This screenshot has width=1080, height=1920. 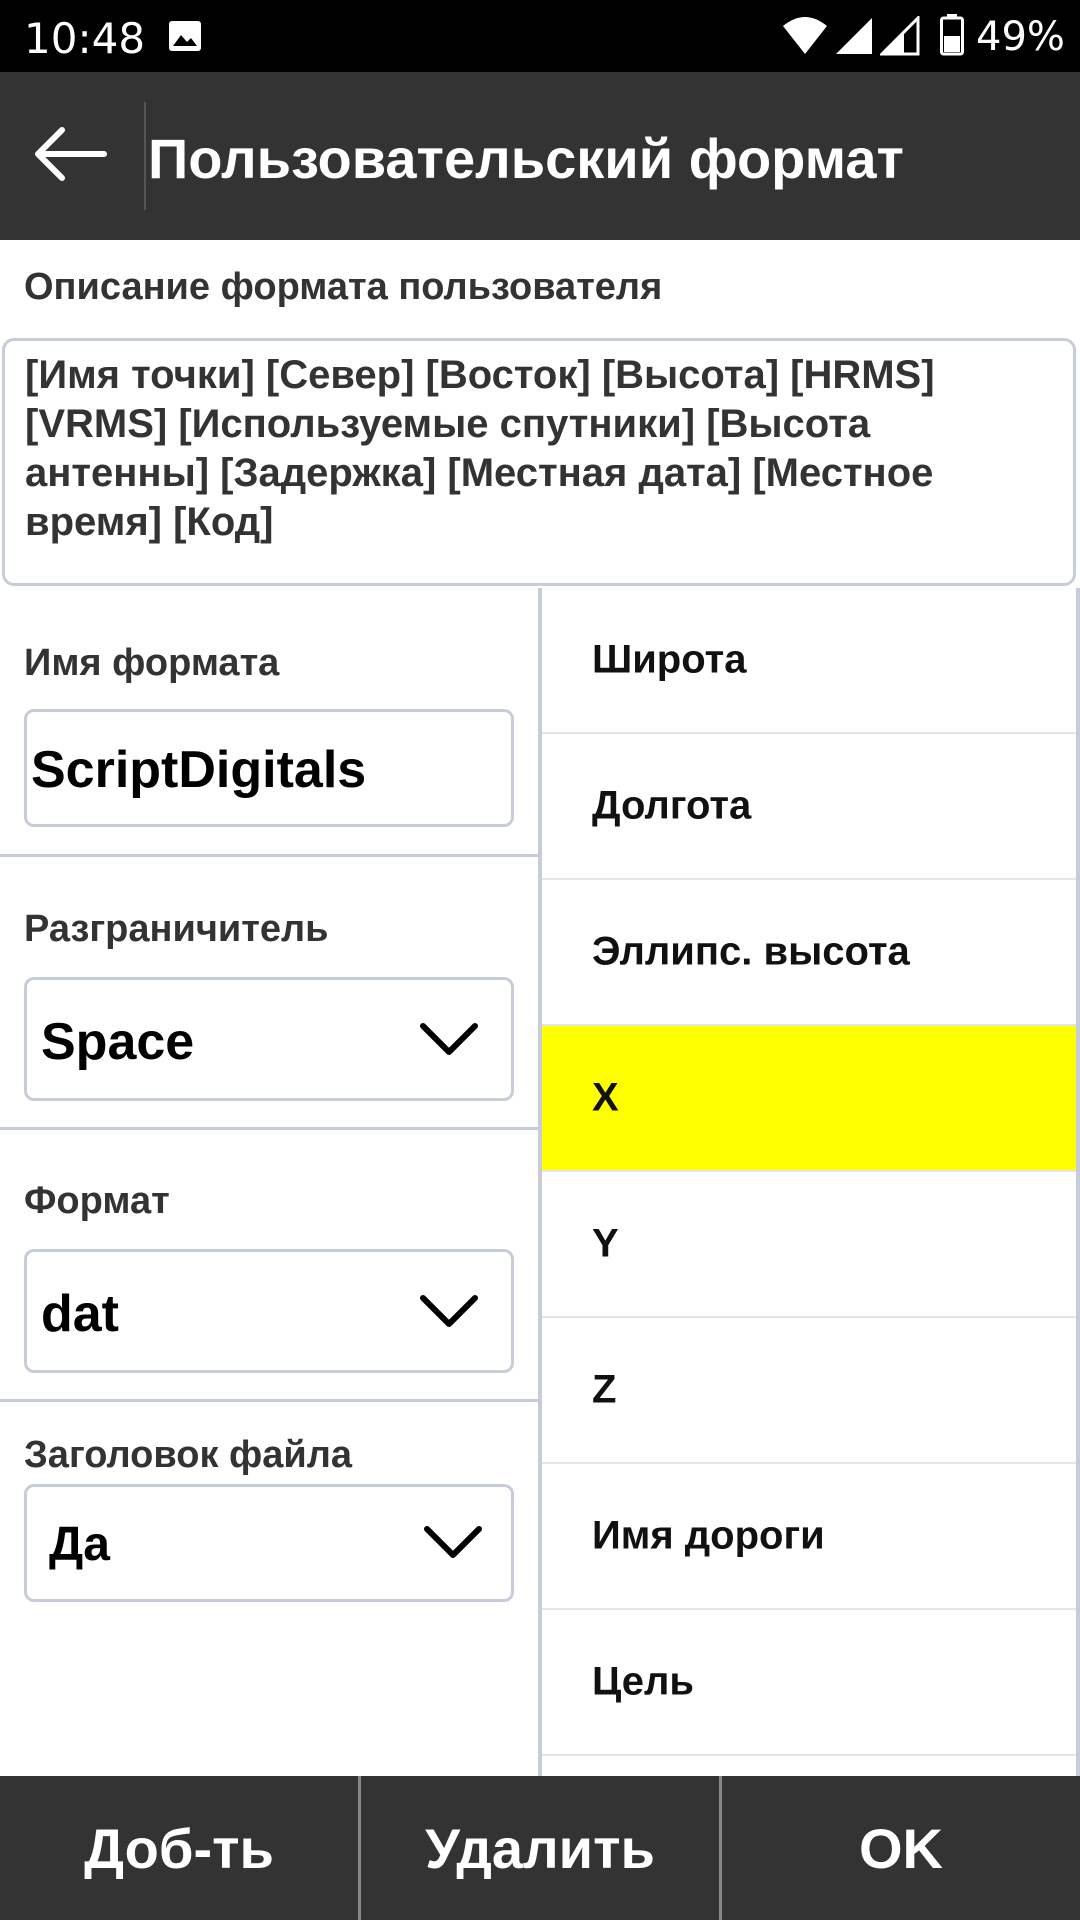 I want to click on list-item-label: Имя дороги, so click(x=708, y=1535).